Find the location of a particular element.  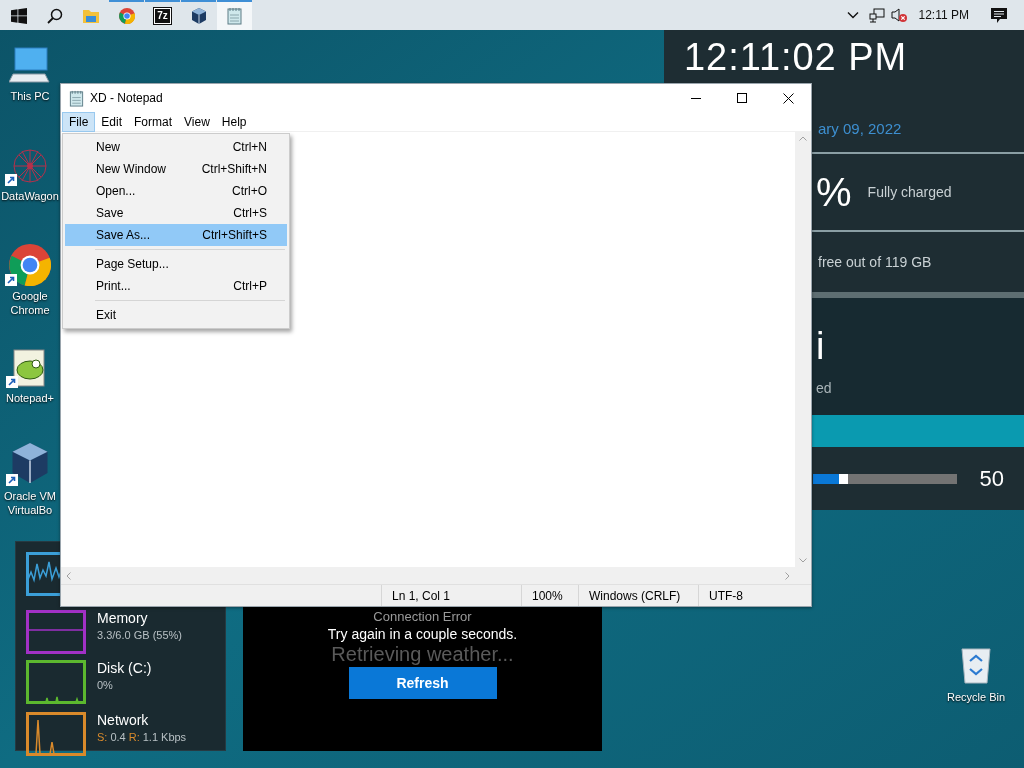

status-text: UTF-8 is located at coordinates (748, 595).